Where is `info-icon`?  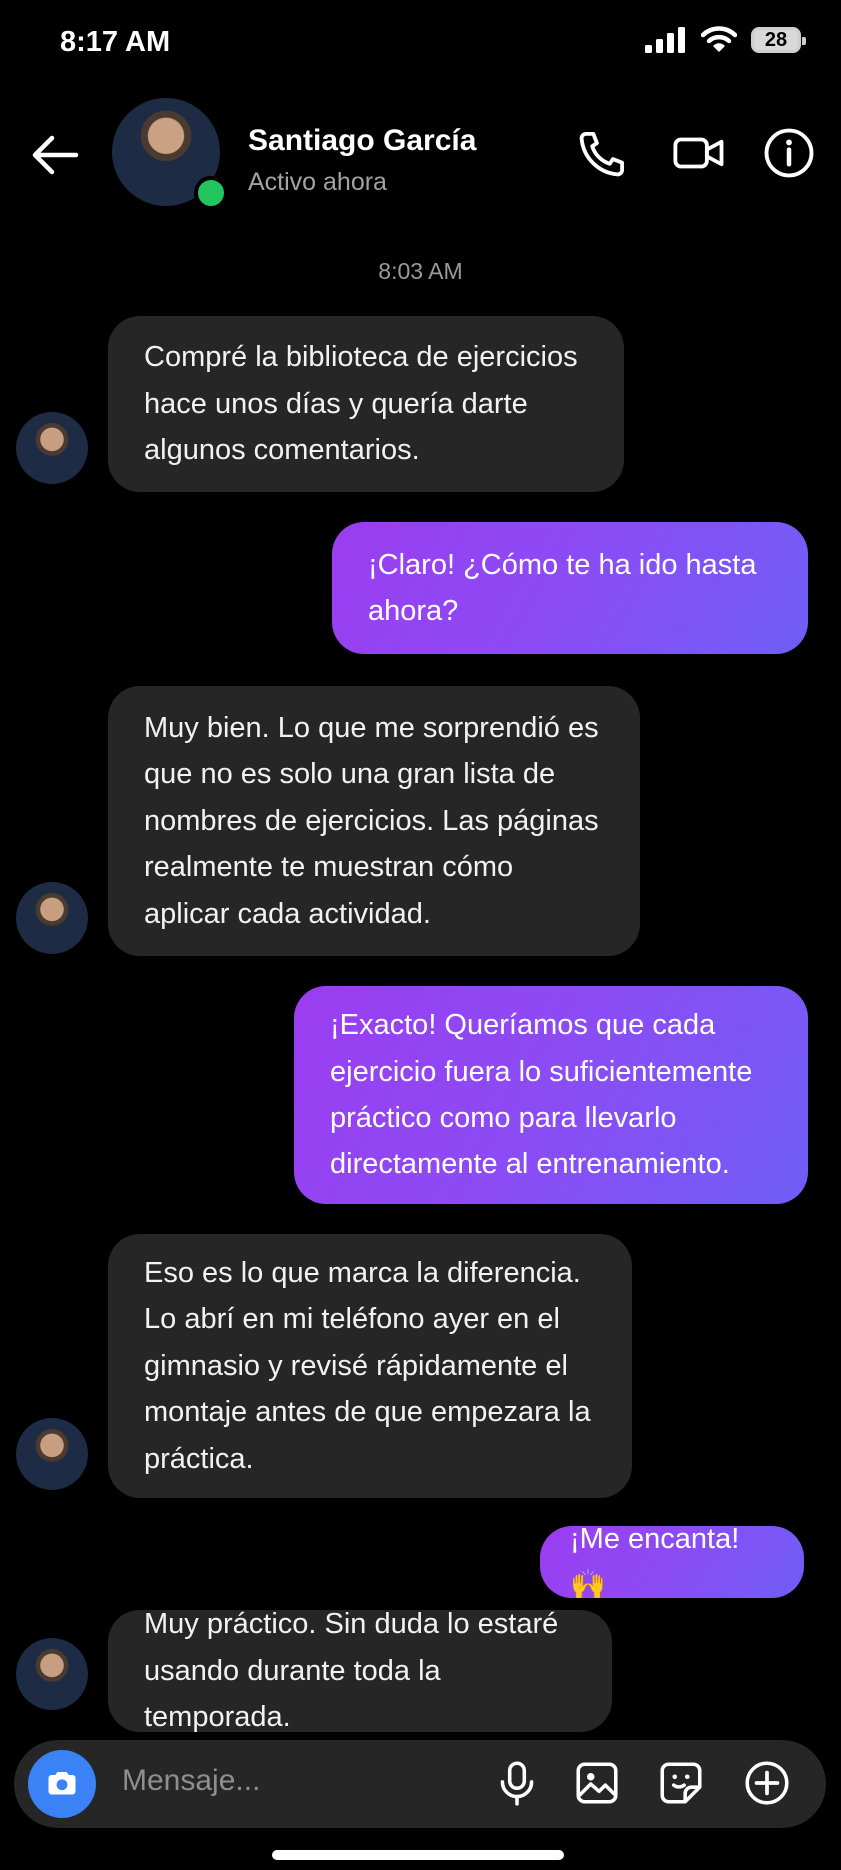 info-icon is located at coordinates (789, 153).